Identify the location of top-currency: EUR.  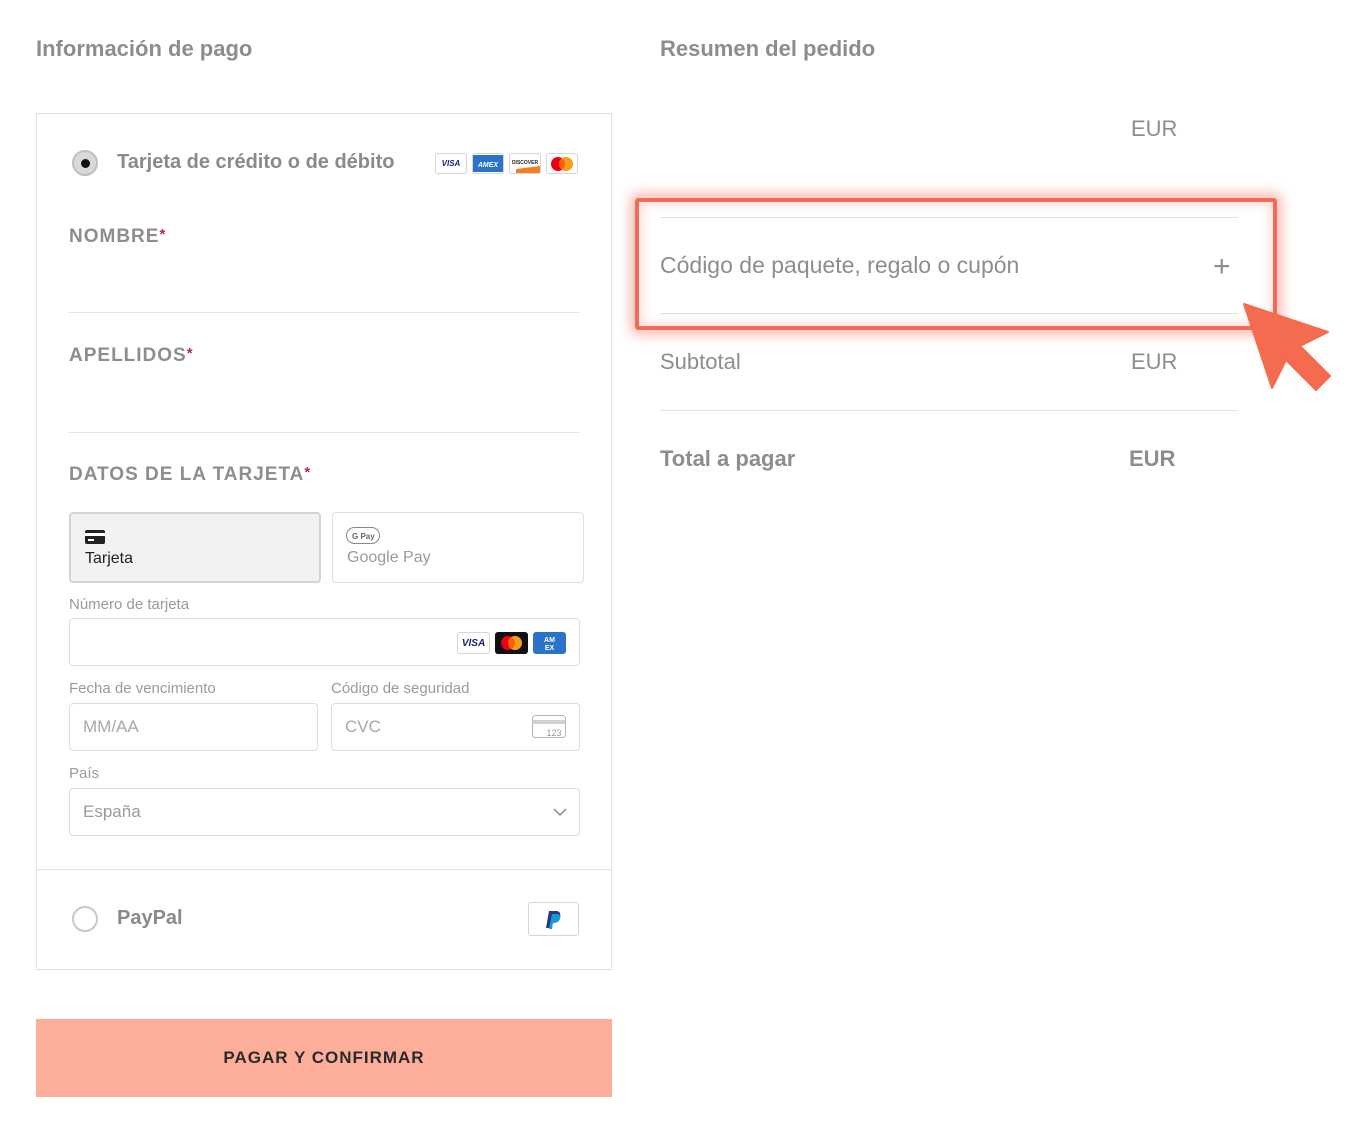
(1154, 128).